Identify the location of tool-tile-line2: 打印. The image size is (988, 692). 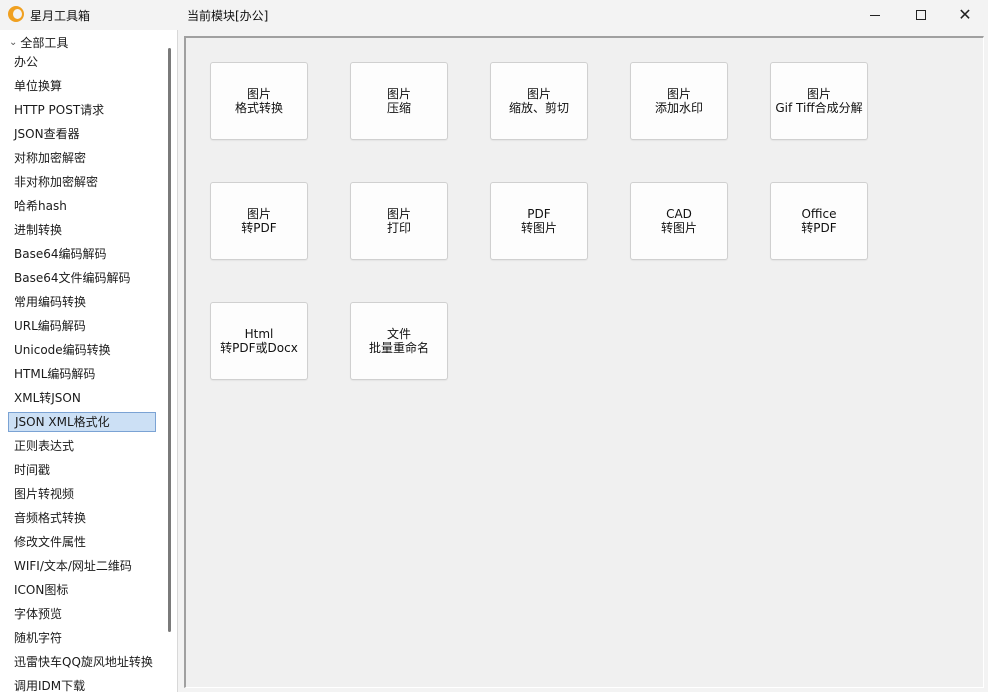
(398, 228).